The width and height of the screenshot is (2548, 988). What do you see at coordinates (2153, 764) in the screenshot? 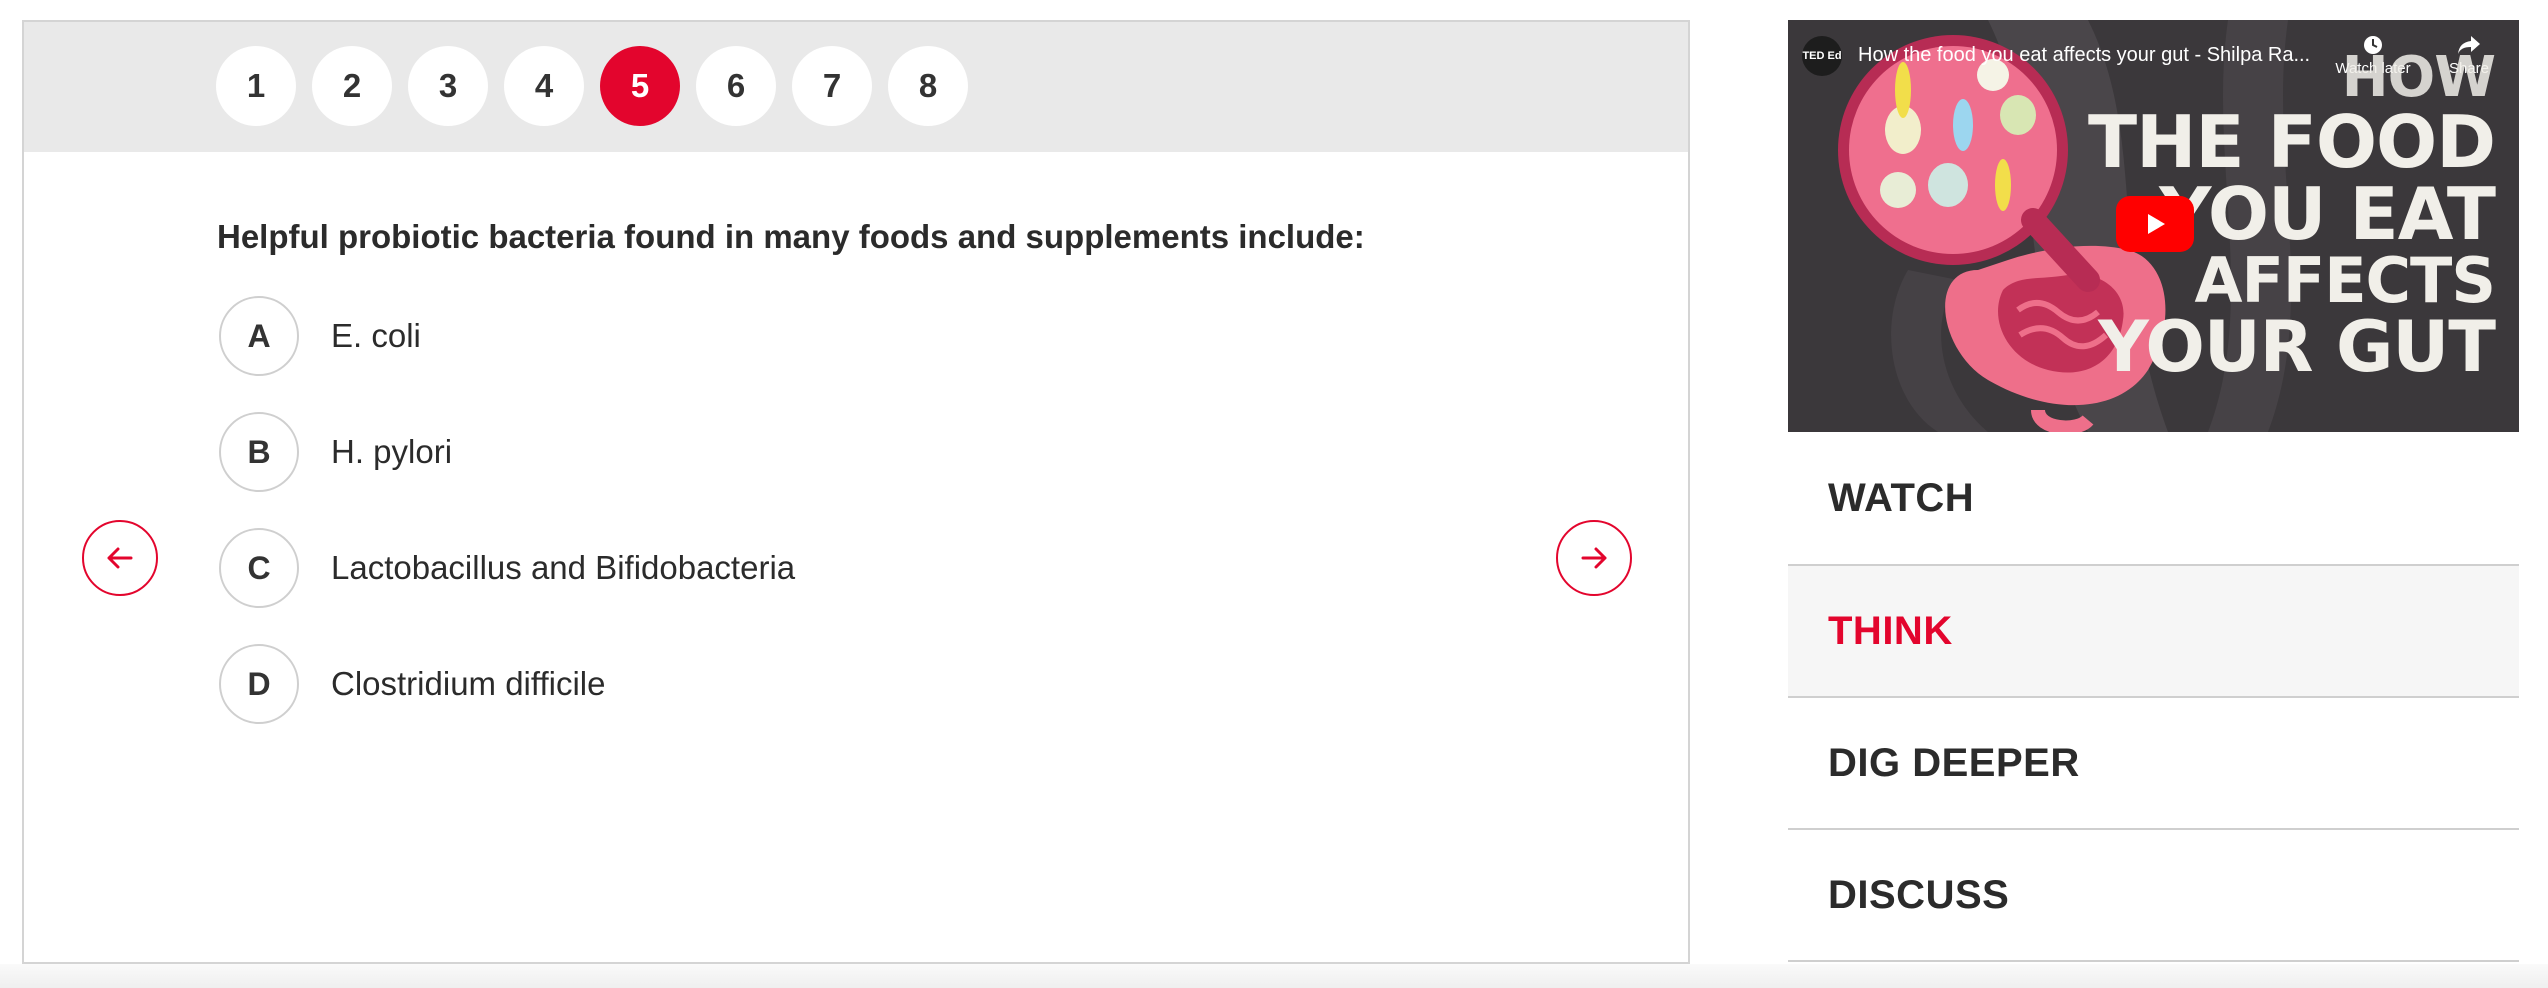
I see `tab-dig-deeper: DIG DEEPER` at bounding box center [2153, 764].